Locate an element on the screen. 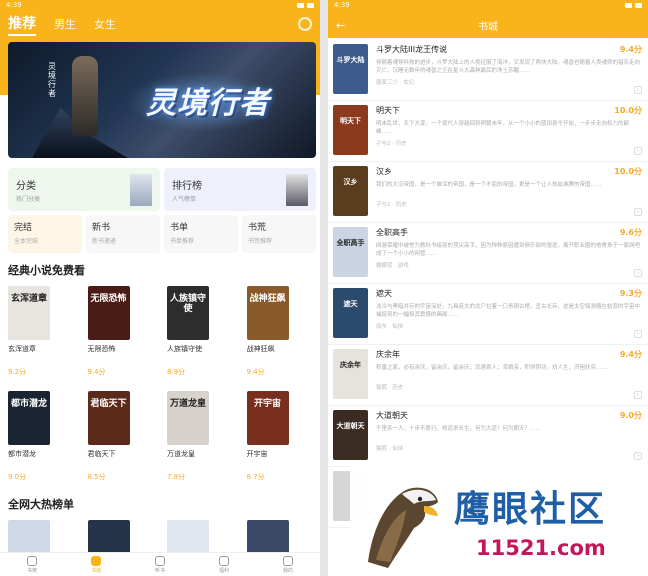 The width and height of the screenshot is (648, 576). book-cover-title: 庆余年 is located at coordinates (350, 365).